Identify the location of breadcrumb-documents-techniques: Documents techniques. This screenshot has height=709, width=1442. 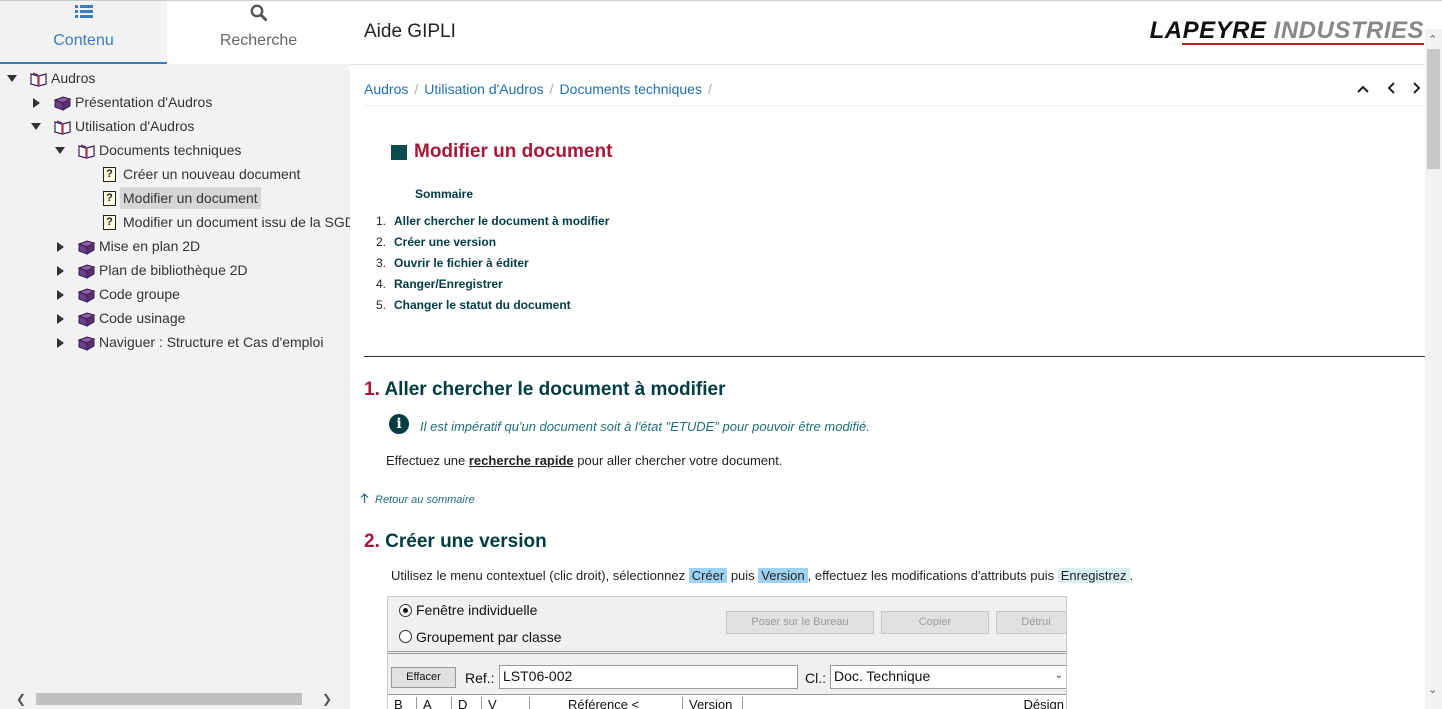
(631, 89).